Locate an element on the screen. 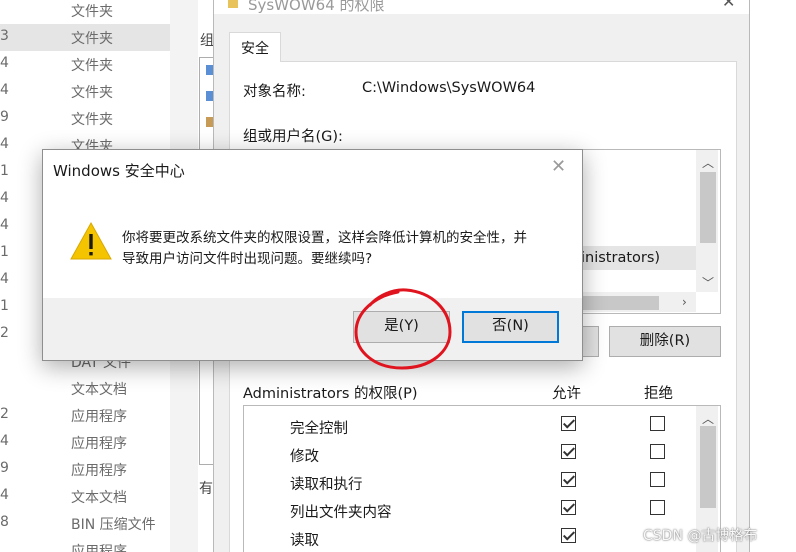 This screenshot has width=796, height=552. permission-name: 读取和执行 is located at coordinates (326, 485).